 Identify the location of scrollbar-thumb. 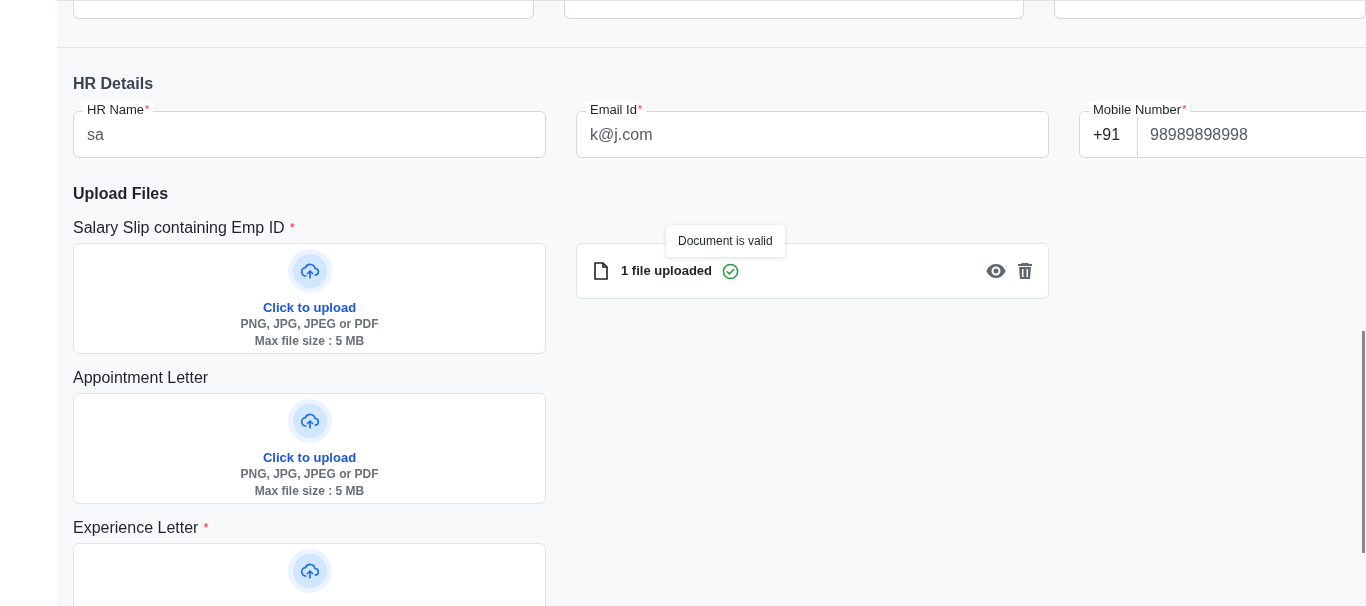
(1363, 442).